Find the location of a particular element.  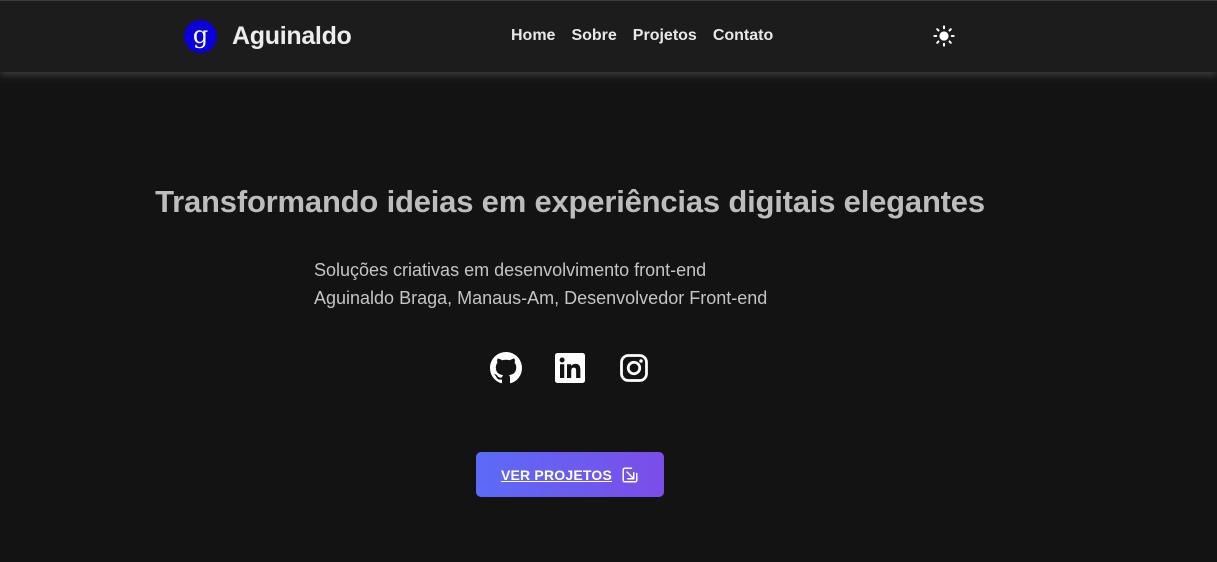

nav-projetos: Projetos is located at coordinates (665, 36).